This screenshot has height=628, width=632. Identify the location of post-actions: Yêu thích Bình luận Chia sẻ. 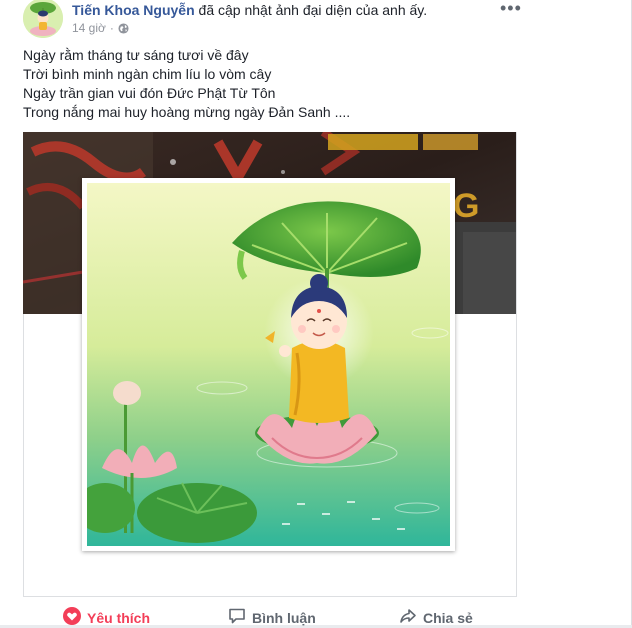
(269, 611).